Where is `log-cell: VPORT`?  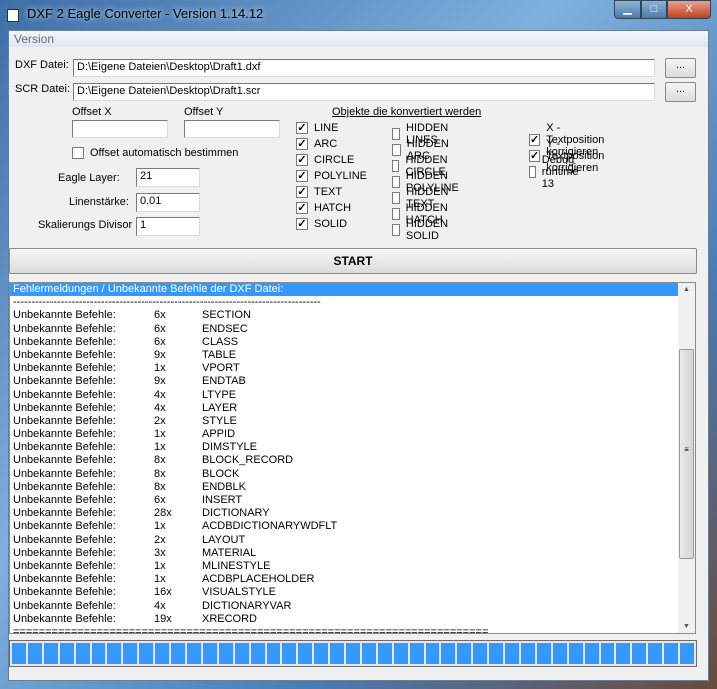
log-cell: VPORT is located at coordinates (221, 368).